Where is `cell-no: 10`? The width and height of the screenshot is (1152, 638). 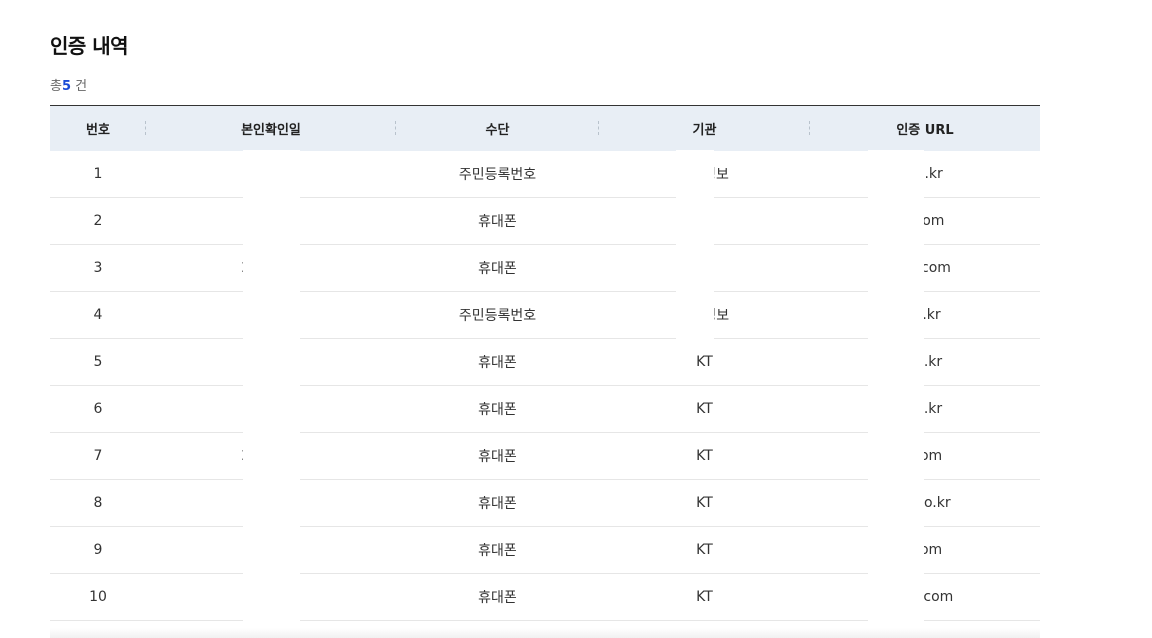
cell-no: 10 is located at coordinates (98, 597).